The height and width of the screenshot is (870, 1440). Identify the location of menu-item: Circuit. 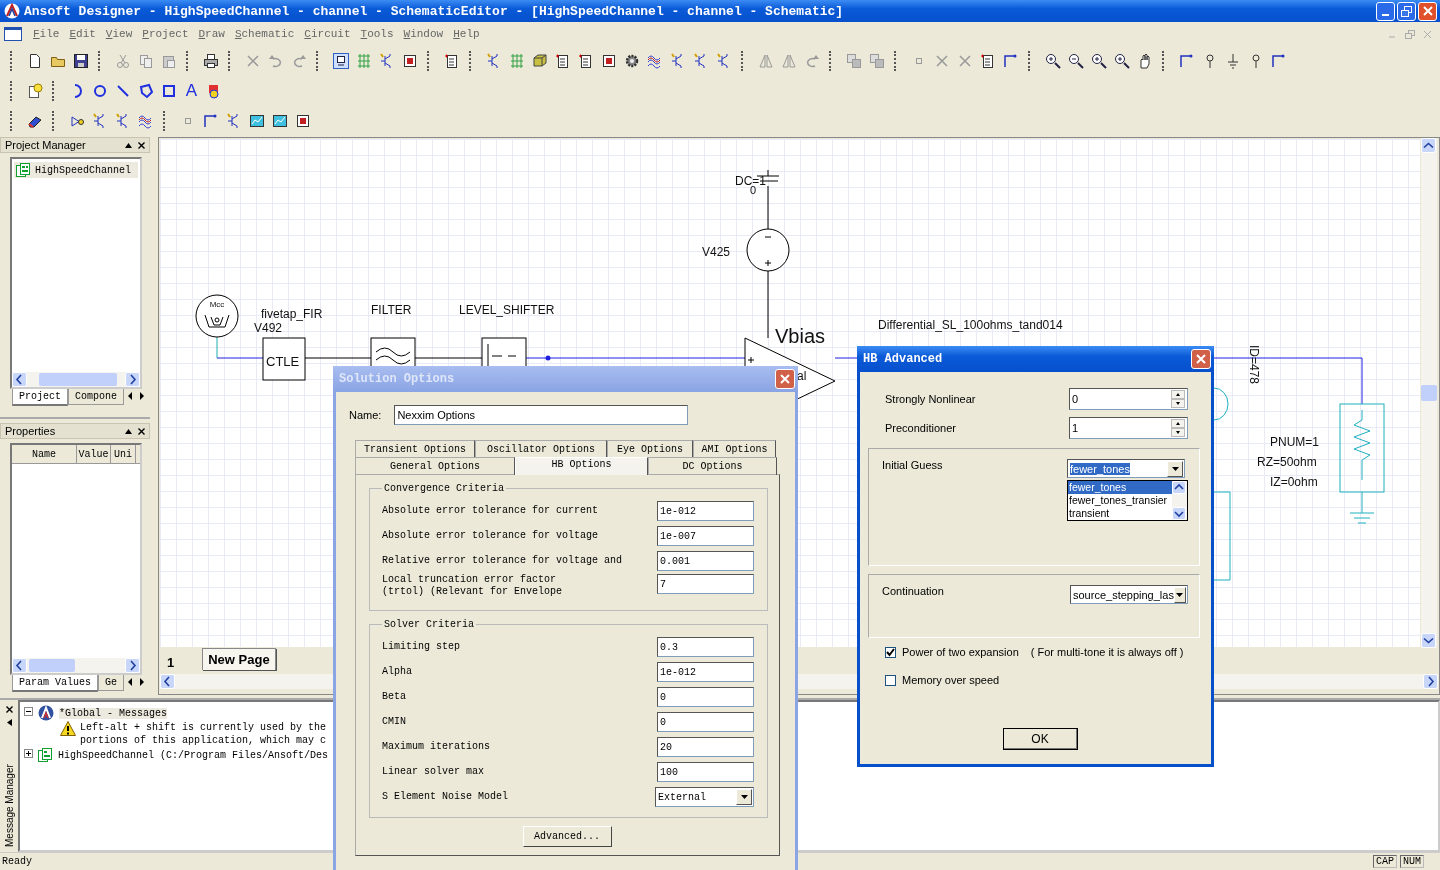
(327, 34).